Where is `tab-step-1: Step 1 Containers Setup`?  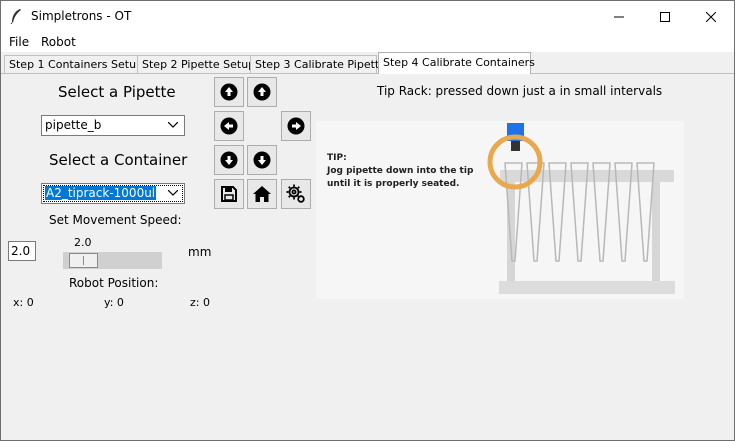 tab-step-1: Step 1 Containers Setup is located at coordinates (73, 64).